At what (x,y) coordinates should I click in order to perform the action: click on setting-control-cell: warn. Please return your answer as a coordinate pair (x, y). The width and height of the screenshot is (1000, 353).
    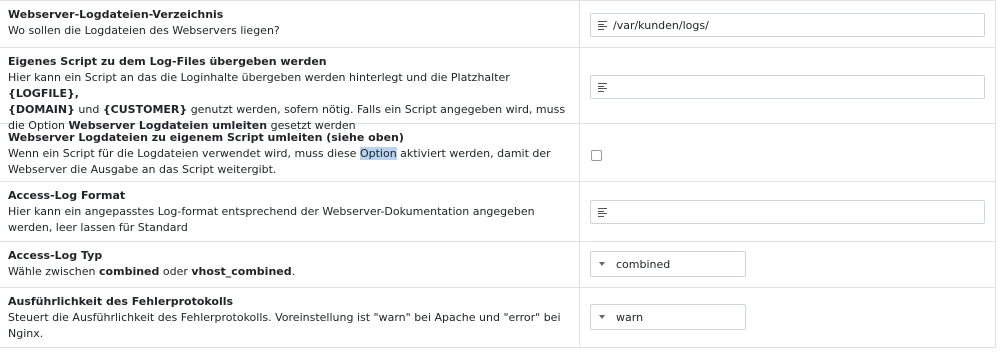
    Looking at the image, I should click on (787, 317).